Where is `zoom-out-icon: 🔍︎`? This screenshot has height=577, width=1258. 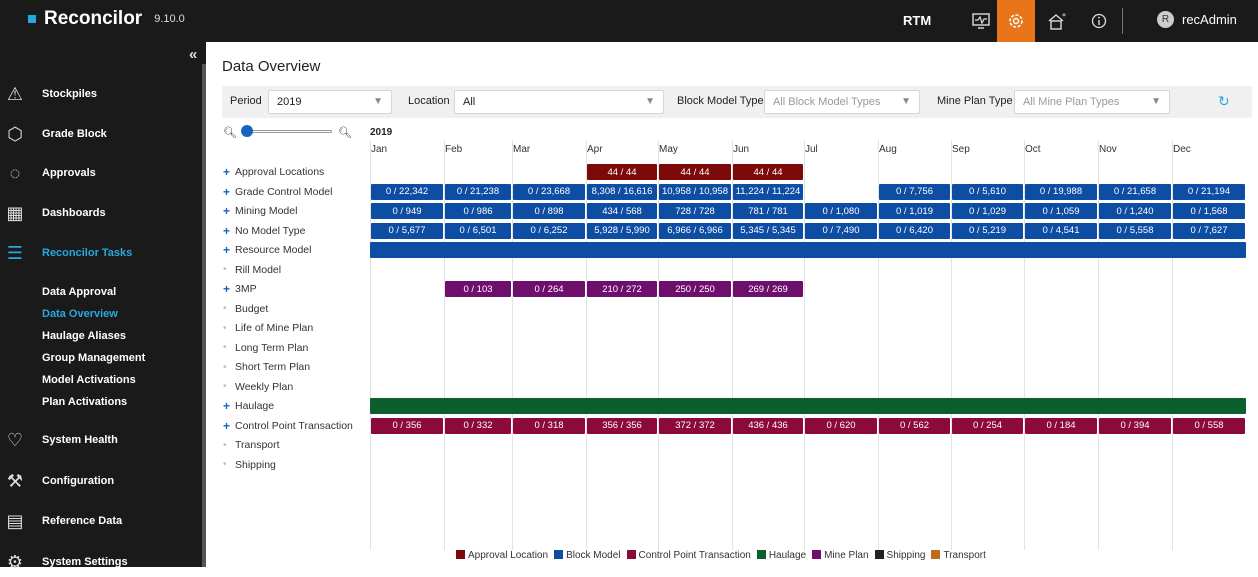
zoom-out-icon: 🔍︎ is located at coordinates (230, 132).